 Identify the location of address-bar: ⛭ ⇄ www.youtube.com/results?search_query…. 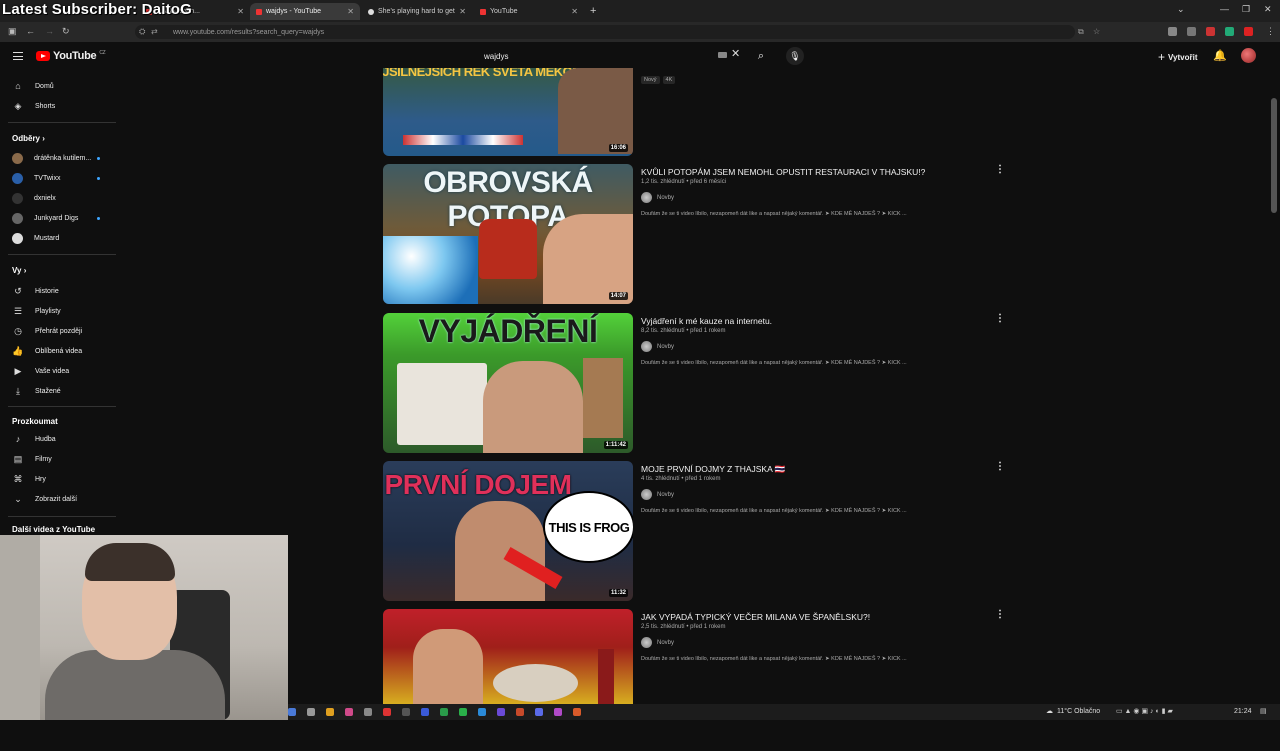
(617, 32).